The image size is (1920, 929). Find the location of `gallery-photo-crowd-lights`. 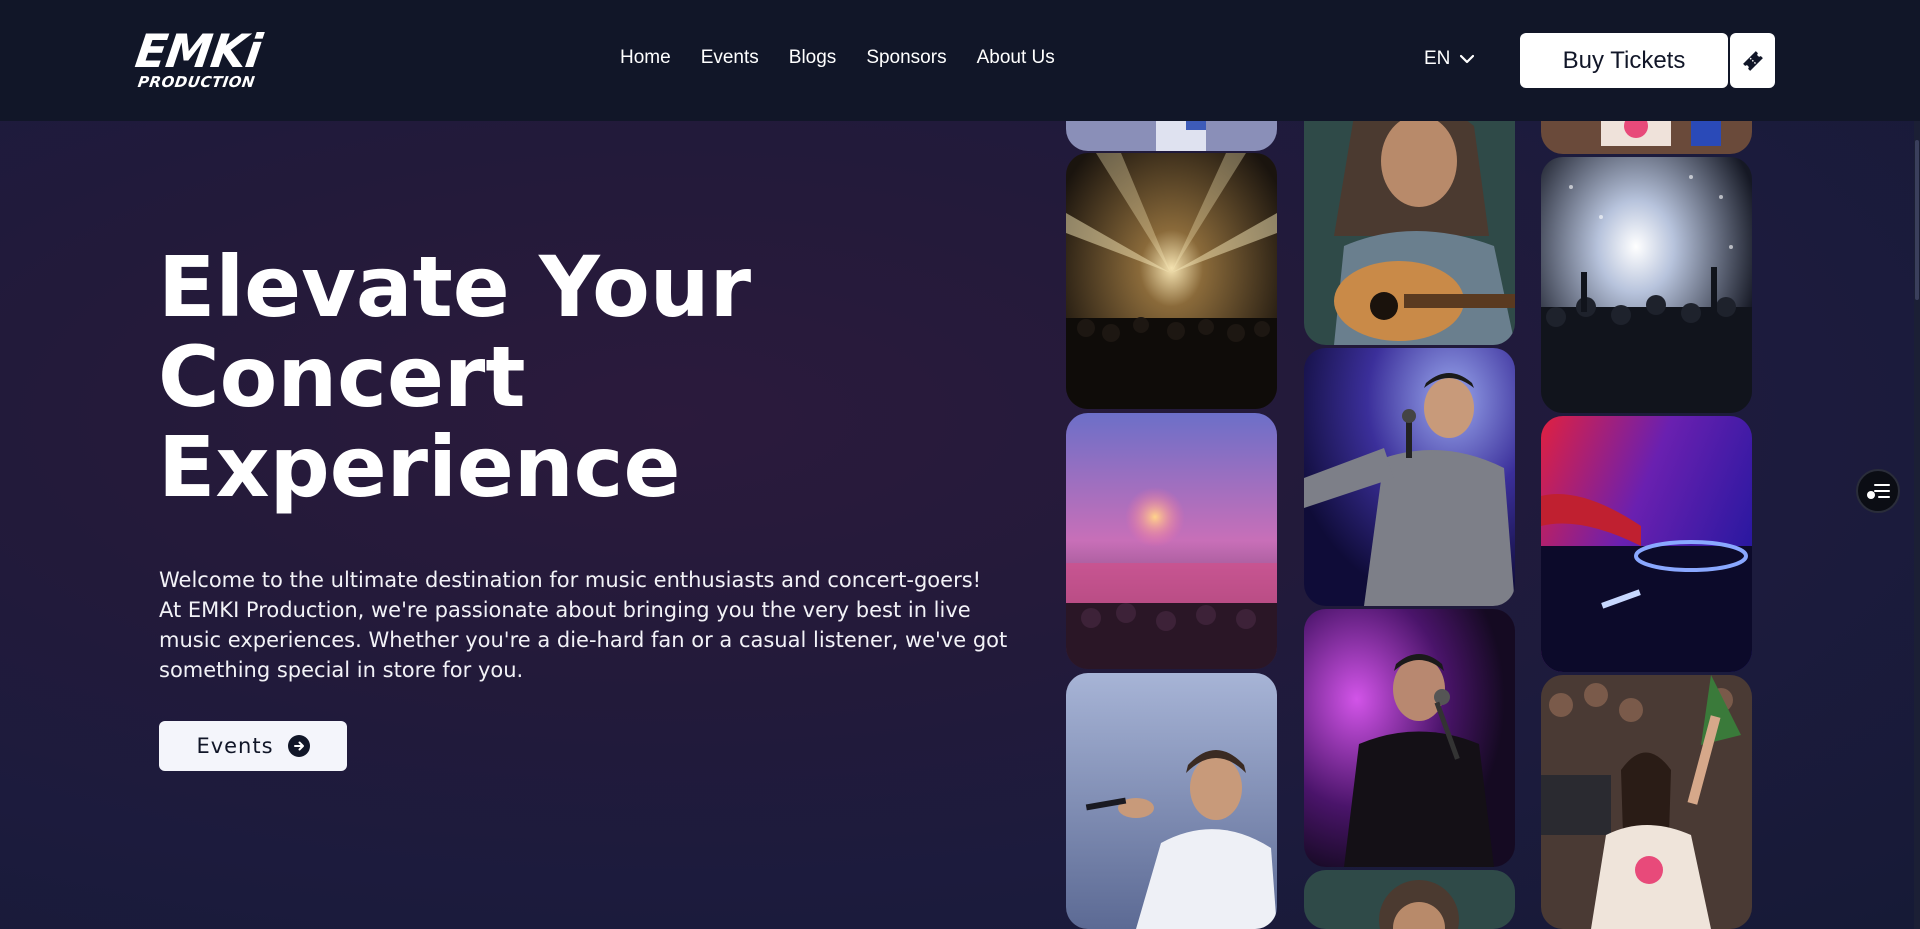

gallery-photo-crowd-lights is located at coordinates (1646, 285).